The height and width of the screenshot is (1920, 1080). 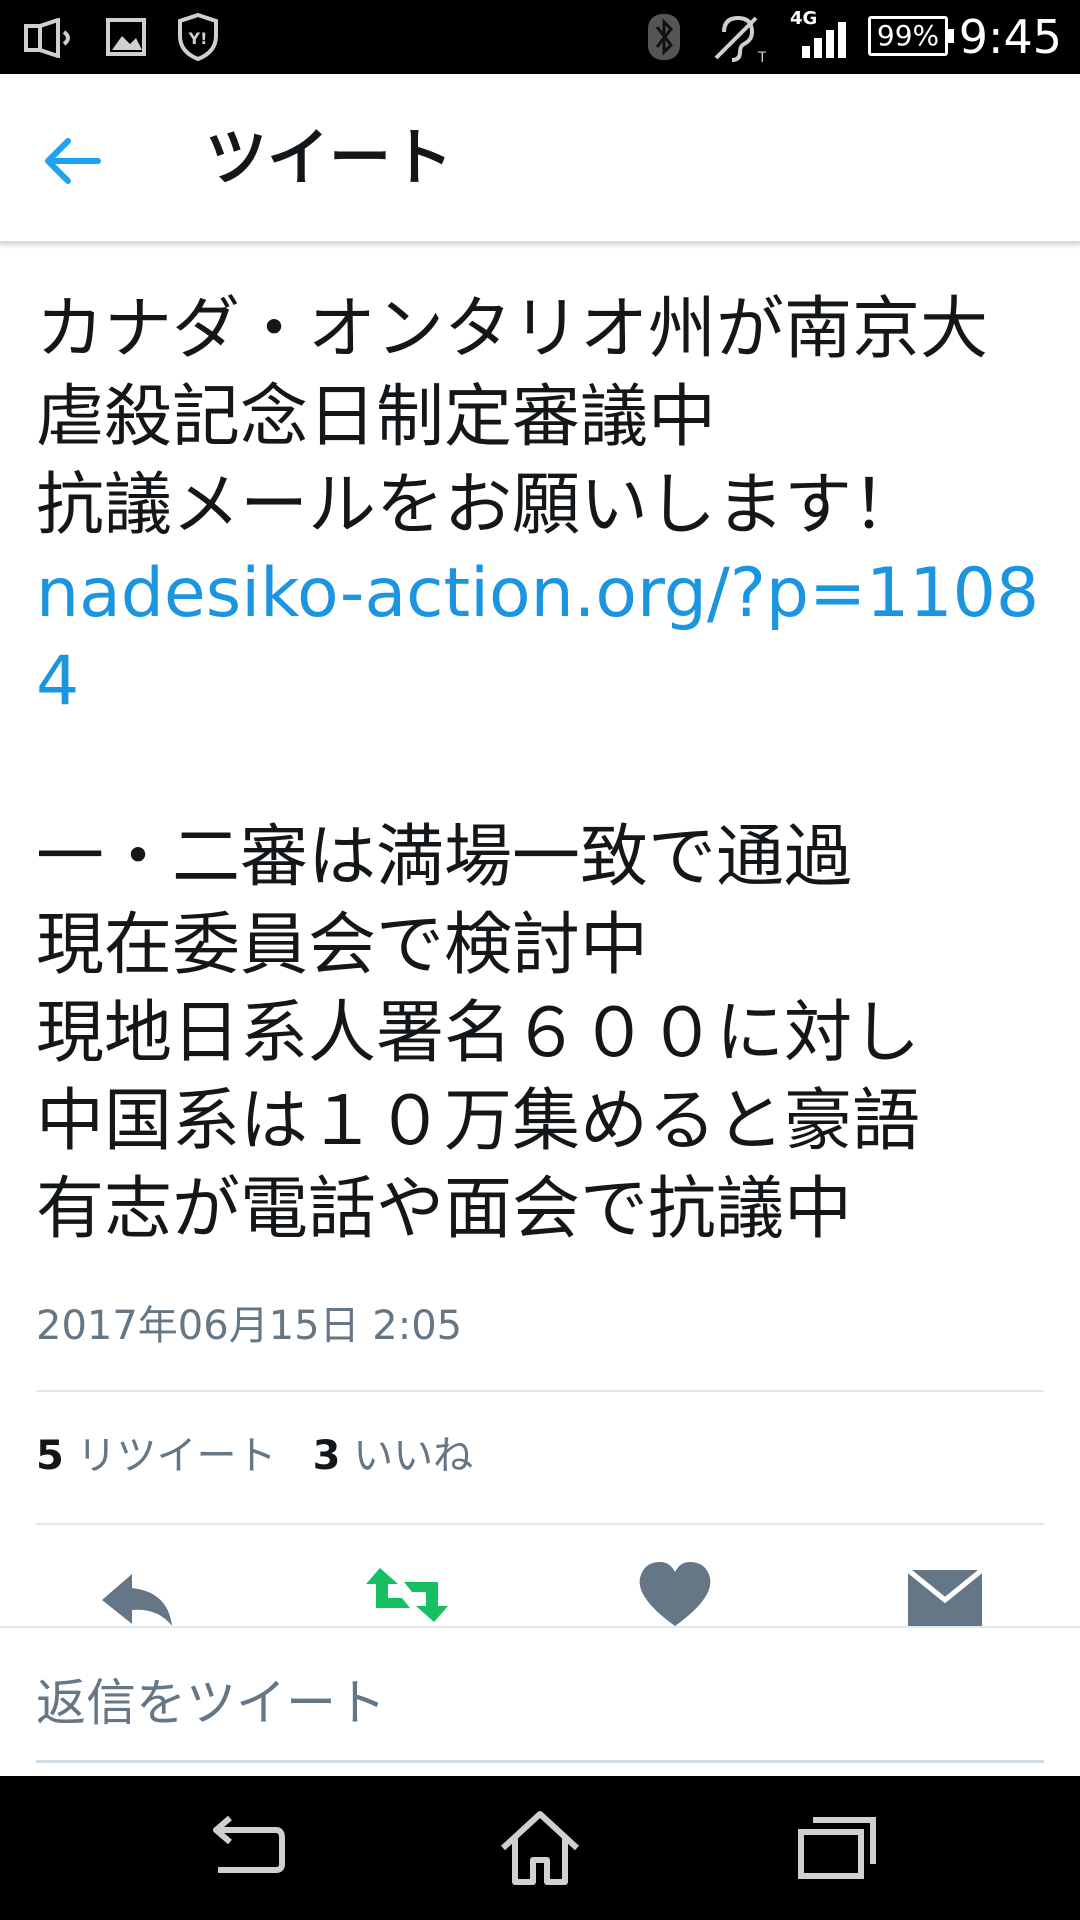 I want to click on battery-level: 99%, so click(x=908, y=35).